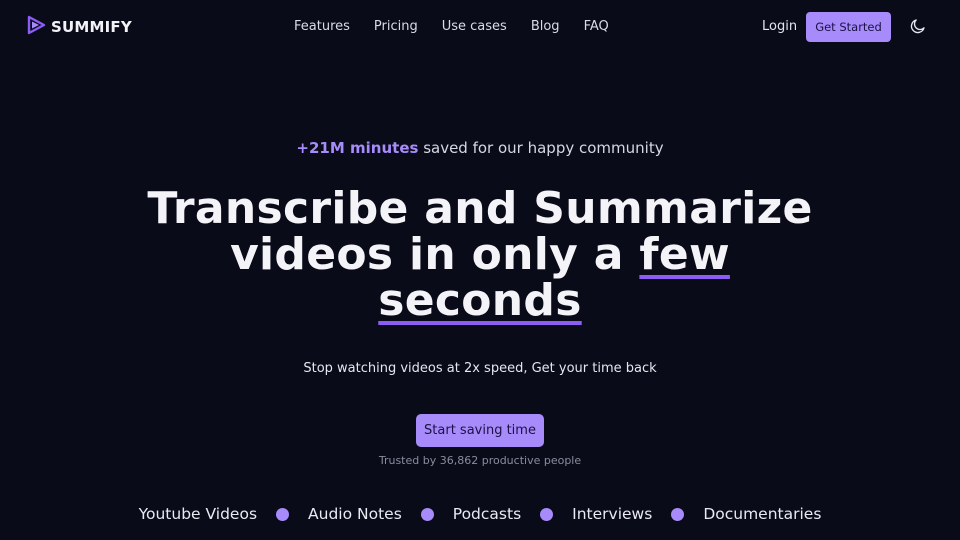 The width and height of the screenshot is (960, 540). What do you see at coordinates (541, 148) in the screenshot?
I see `tagline-text: saved for our happy community` at bounding box center [541, 148].